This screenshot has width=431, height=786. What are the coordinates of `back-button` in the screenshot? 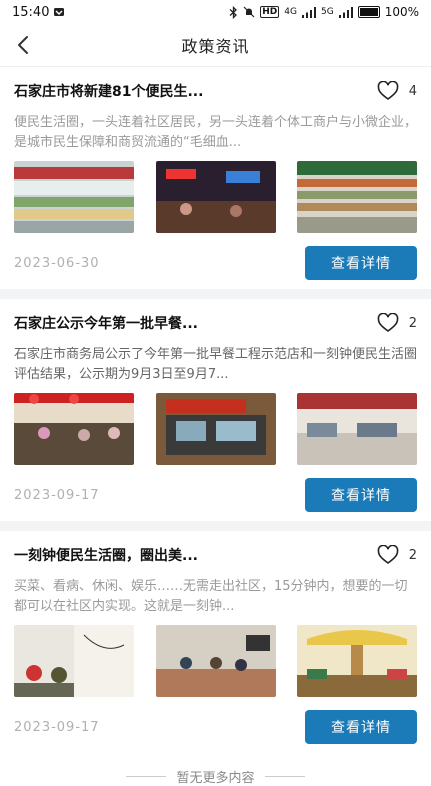 It's located at (23, 45).